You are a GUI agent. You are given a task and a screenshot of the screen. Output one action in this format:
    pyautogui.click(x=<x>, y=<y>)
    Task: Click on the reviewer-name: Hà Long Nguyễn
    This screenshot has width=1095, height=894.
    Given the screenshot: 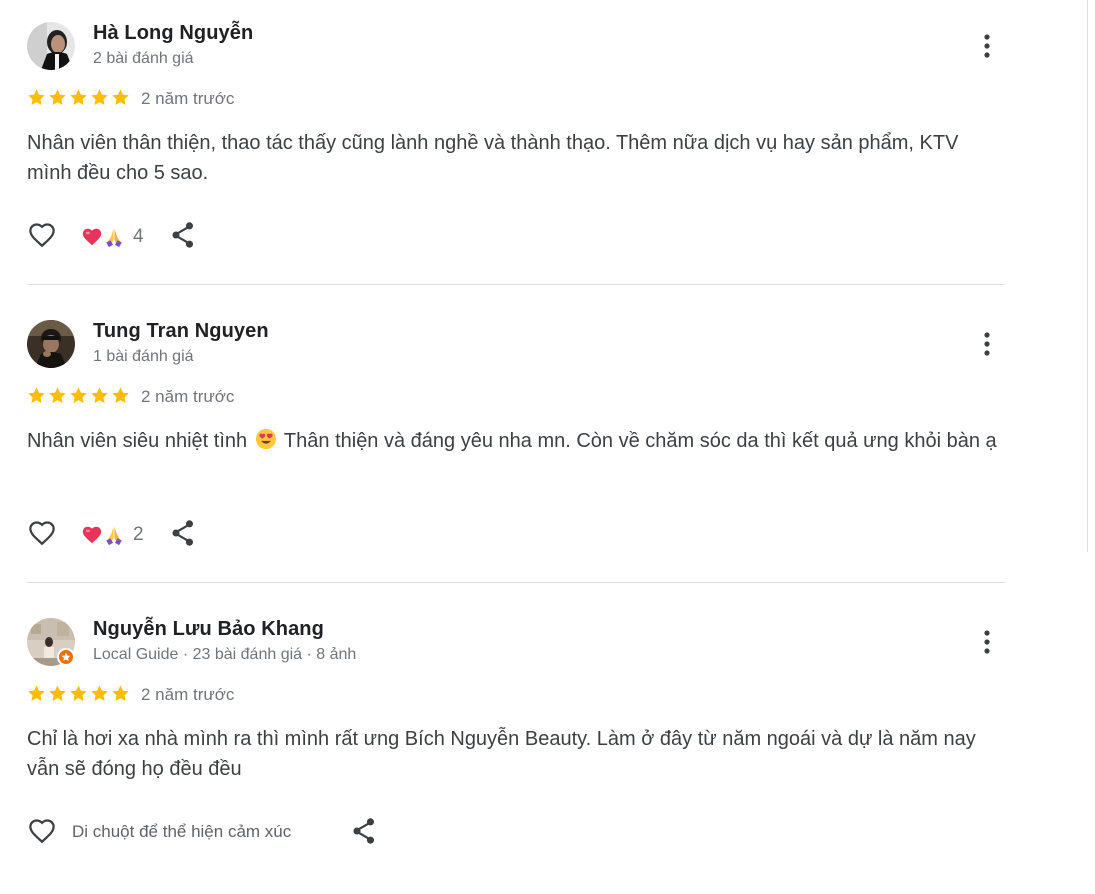 What is the action you would take?
    pyautogui.click(x=173, y=33)
    